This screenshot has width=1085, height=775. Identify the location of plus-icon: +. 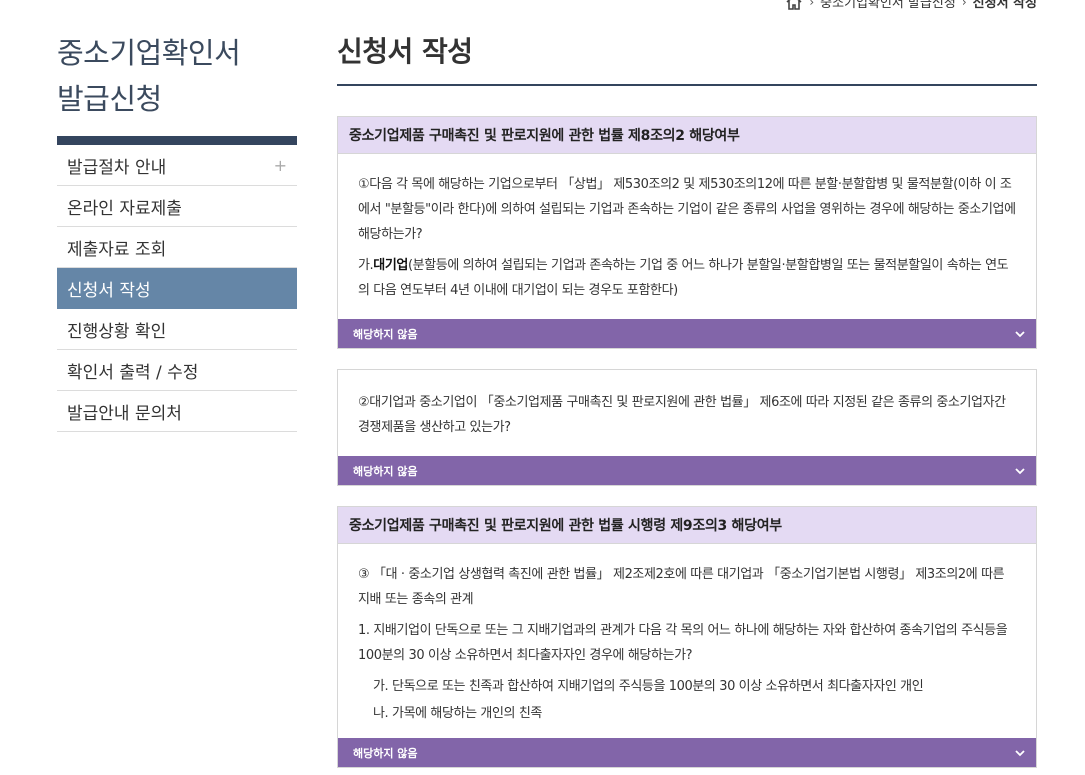
(280, 165).